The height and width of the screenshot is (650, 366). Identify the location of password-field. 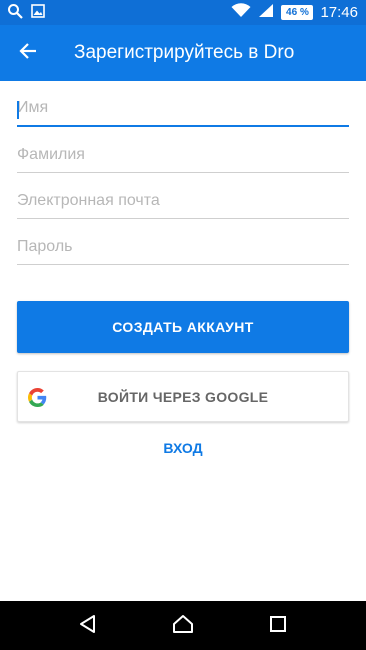
(183, 242).